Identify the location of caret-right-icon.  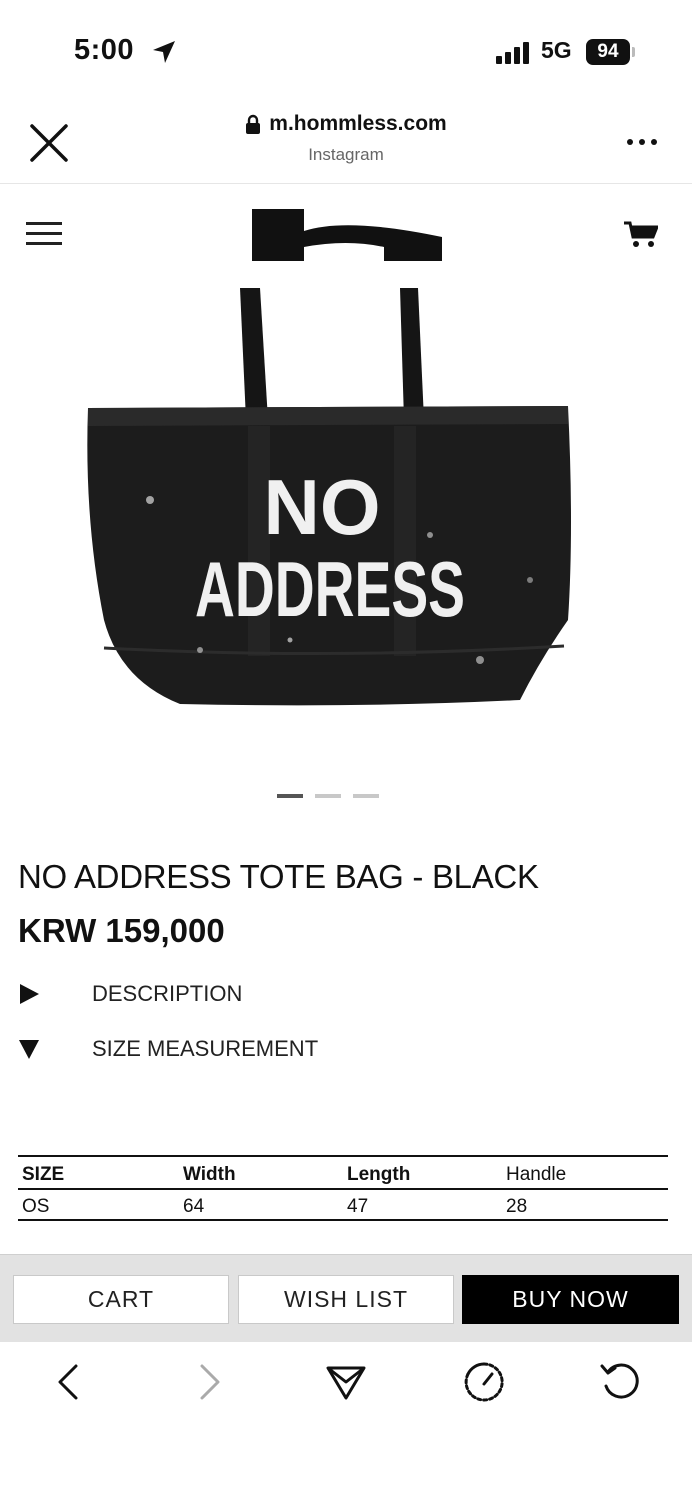
(29, 994).